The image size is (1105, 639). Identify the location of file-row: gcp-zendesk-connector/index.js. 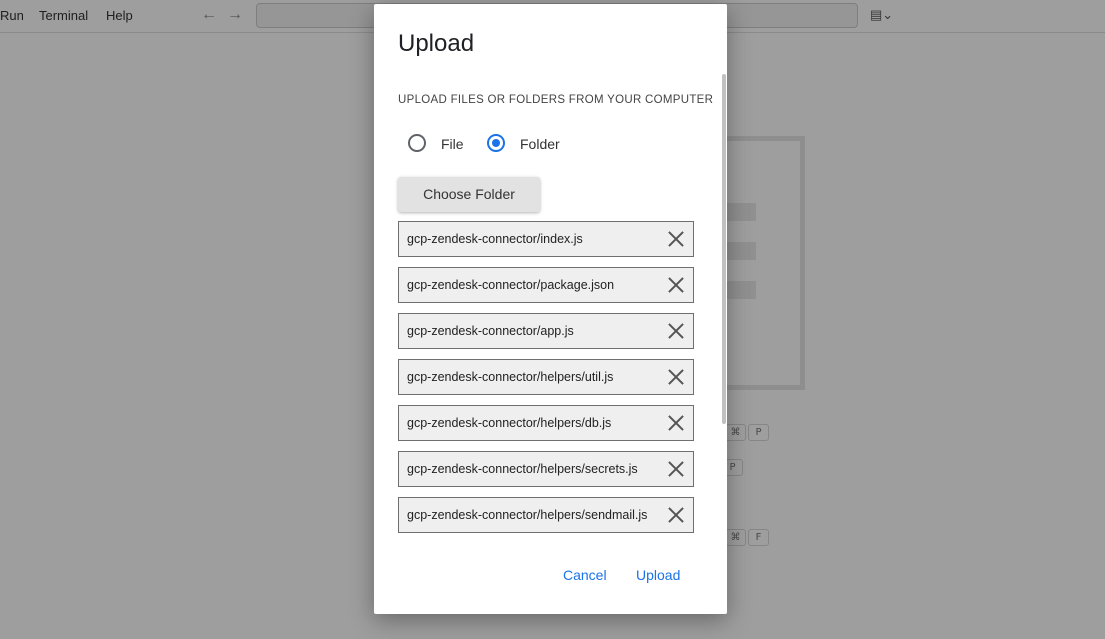
(546, 239).